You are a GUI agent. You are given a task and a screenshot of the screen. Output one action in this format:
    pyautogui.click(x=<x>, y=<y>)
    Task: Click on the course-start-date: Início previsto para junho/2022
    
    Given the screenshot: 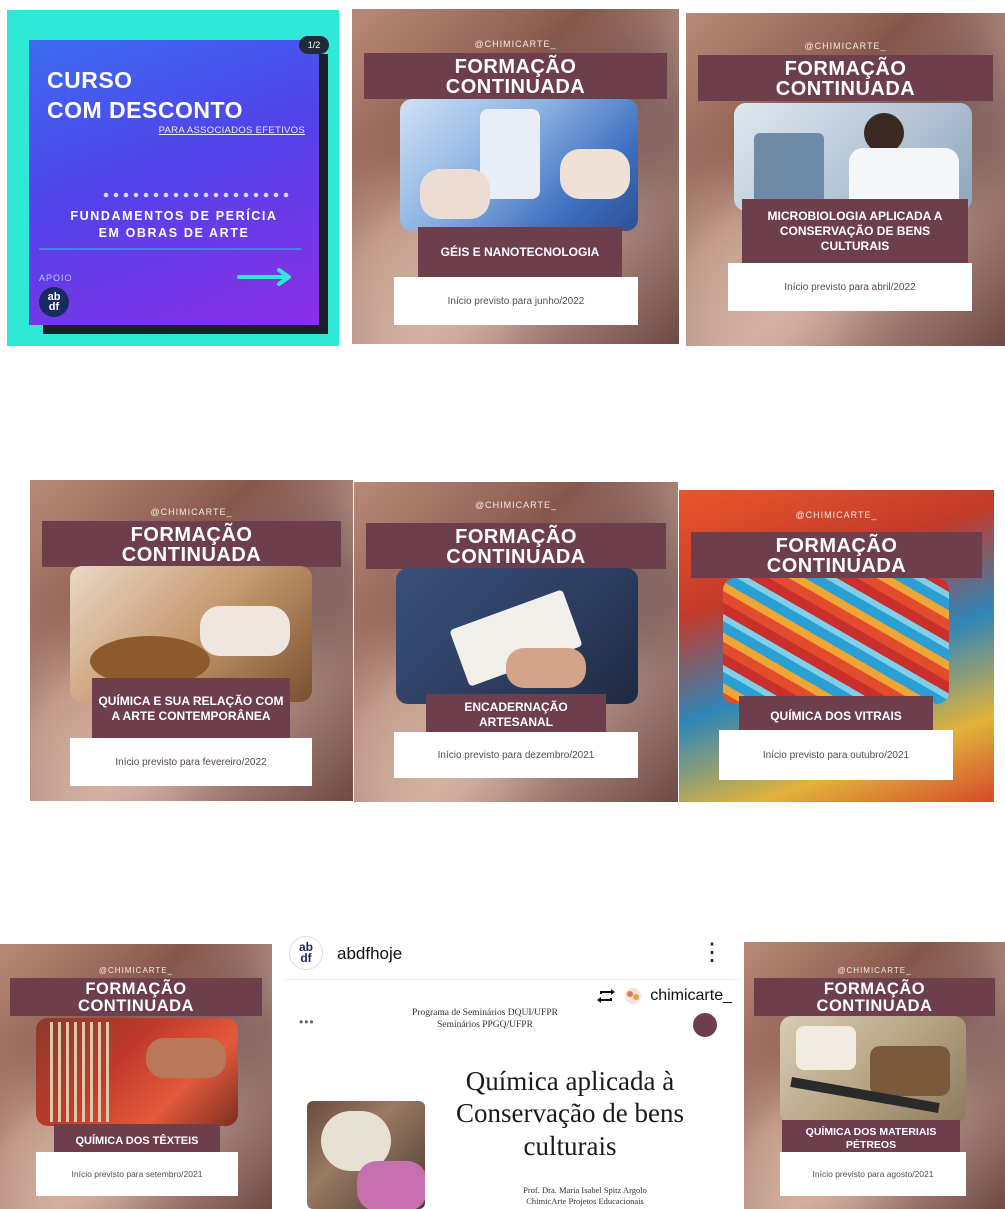 What is the action you would take?
    pyautogui.click(x=516, y=301)
    